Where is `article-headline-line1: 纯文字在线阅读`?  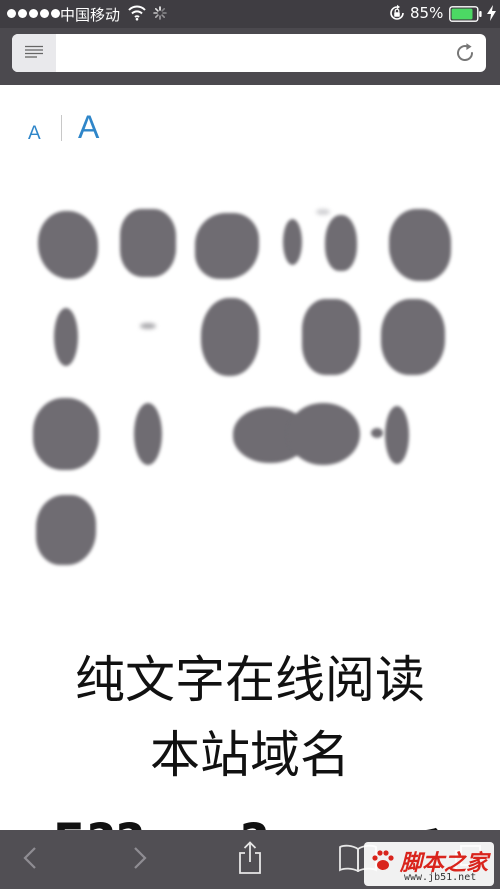
article-headline-line1: 纯文字在线阅读 is located at coordinates (250, 680).